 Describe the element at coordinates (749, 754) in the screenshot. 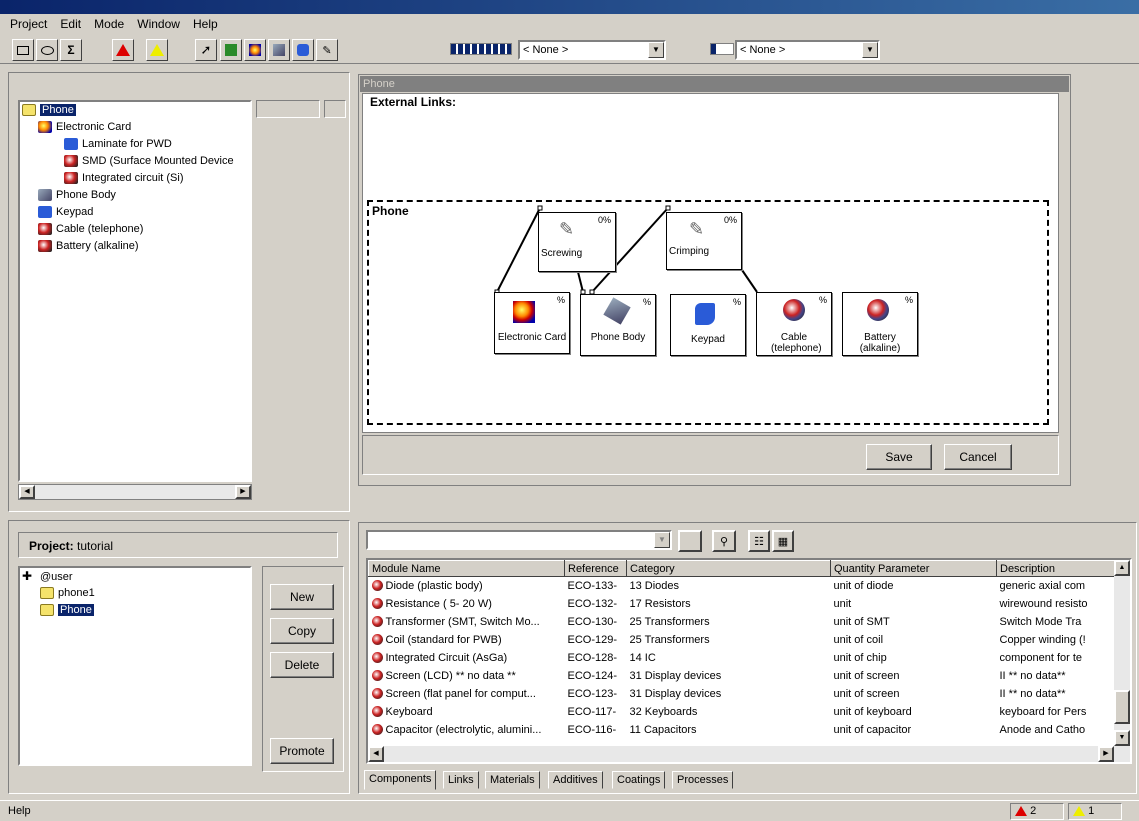

I see `table-horizontal-scrollbar: ◀ ▶` at that location.